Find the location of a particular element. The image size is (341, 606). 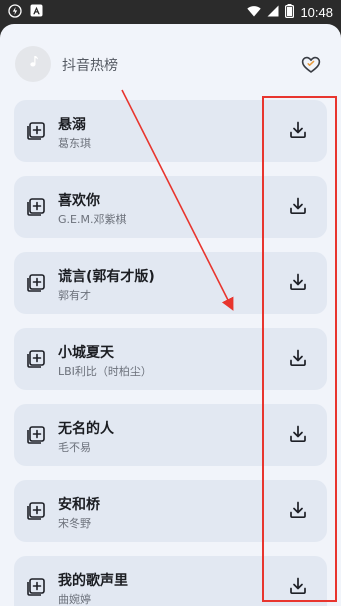

song-title: 我的歌声里 is located at coordinates (93, 581).